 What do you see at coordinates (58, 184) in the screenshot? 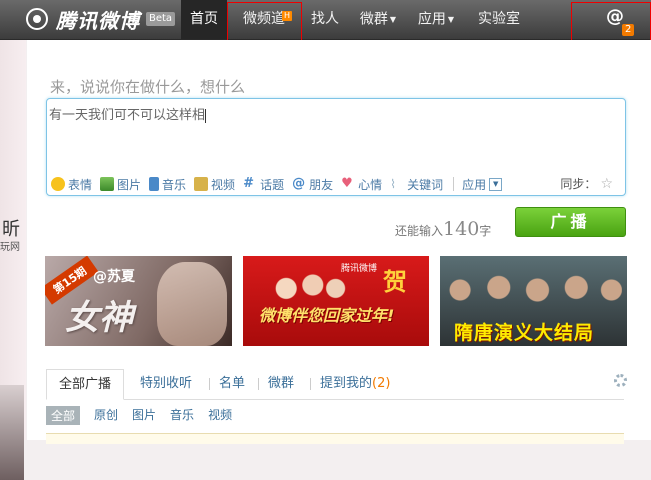
I see `smile-icon` at bounding box center [58, 184].